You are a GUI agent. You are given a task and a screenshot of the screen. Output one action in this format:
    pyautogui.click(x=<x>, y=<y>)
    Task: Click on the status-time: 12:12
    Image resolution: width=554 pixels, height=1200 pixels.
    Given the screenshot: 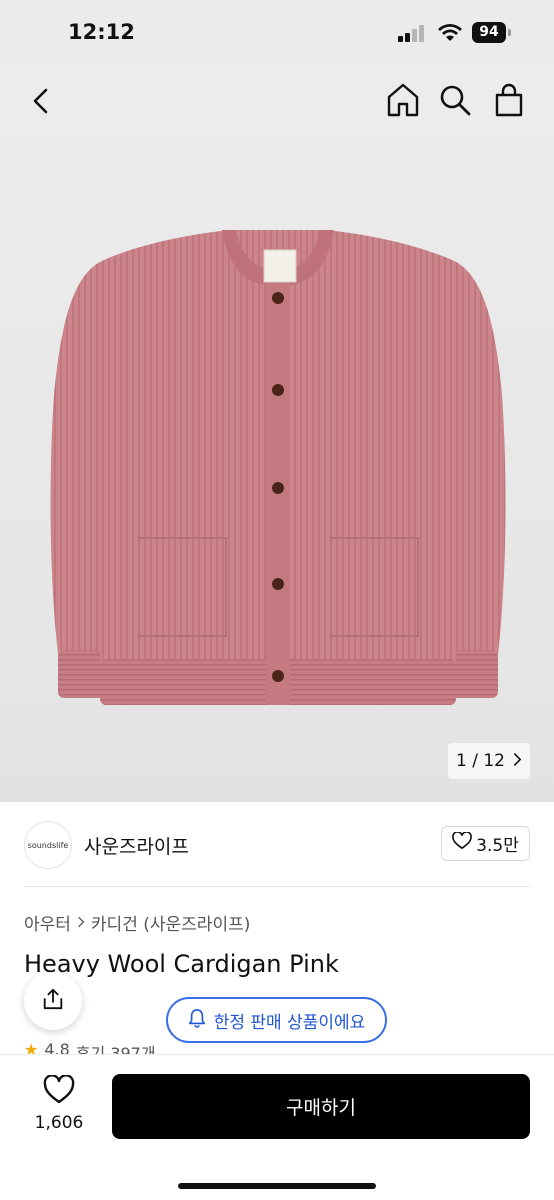 What is the action you would take?
    pyautogui.click(x=101, y=32)
    